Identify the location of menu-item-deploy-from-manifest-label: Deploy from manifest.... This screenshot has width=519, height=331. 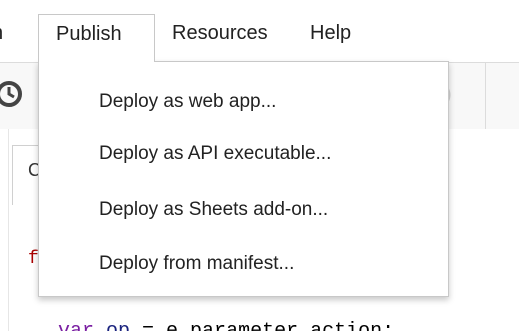
(197, 263).